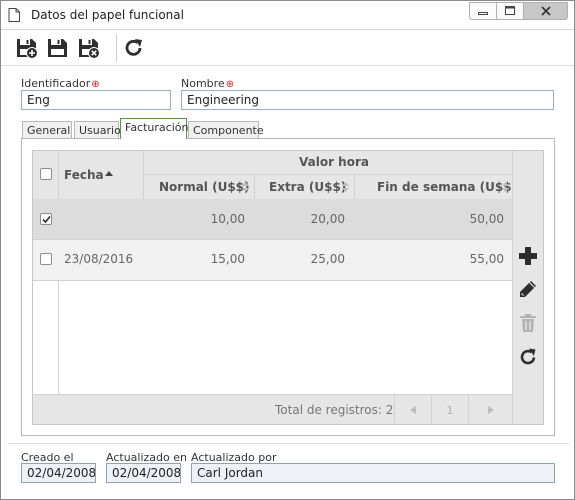 The image size is (575, 500). I want to click on checkmark-icon, so click(46, 219).